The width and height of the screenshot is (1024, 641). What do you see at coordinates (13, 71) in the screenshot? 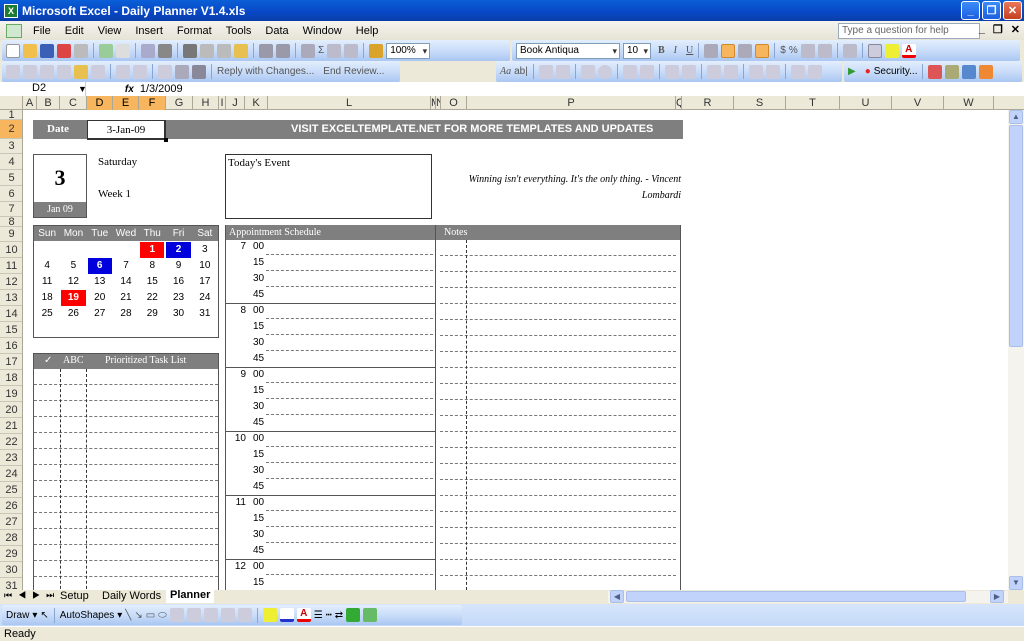
I see `new-comment-icon` at bounding box center [13, 71].